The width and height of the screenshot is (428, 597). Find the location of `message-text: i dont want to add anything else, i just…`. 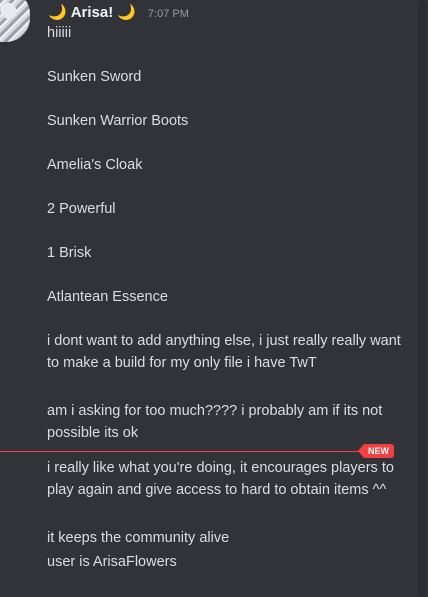

message-text: i dont want to add anything else, i just… is located at coordinates (224, 352).